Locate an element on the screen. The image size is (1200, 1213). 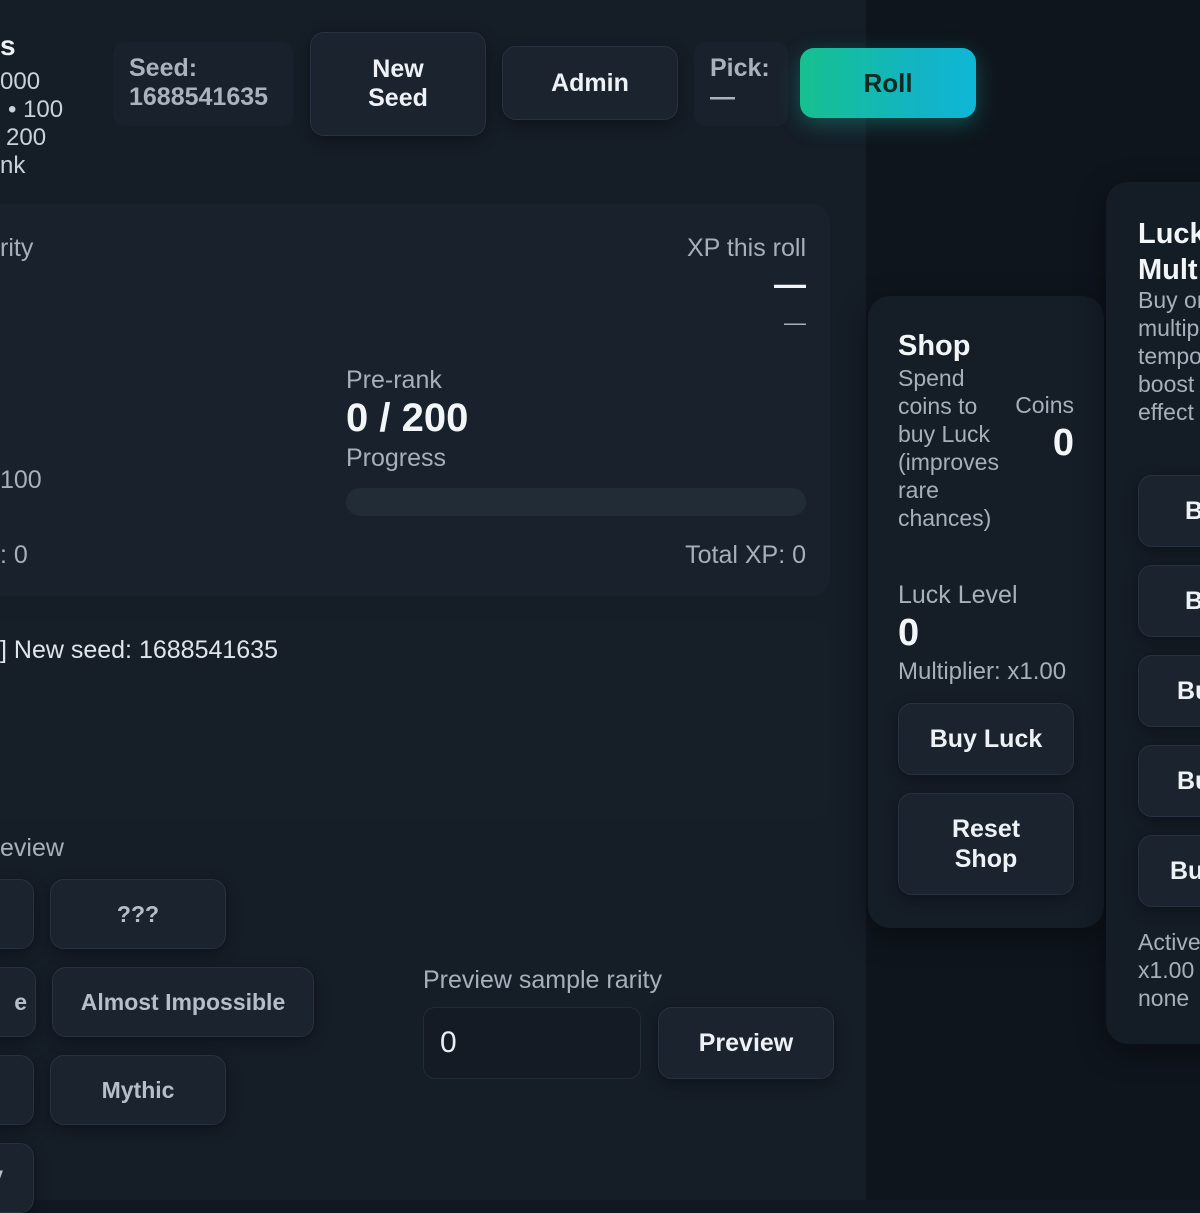
luck-mult-button-1: B is located at coordinates (1169, 511).